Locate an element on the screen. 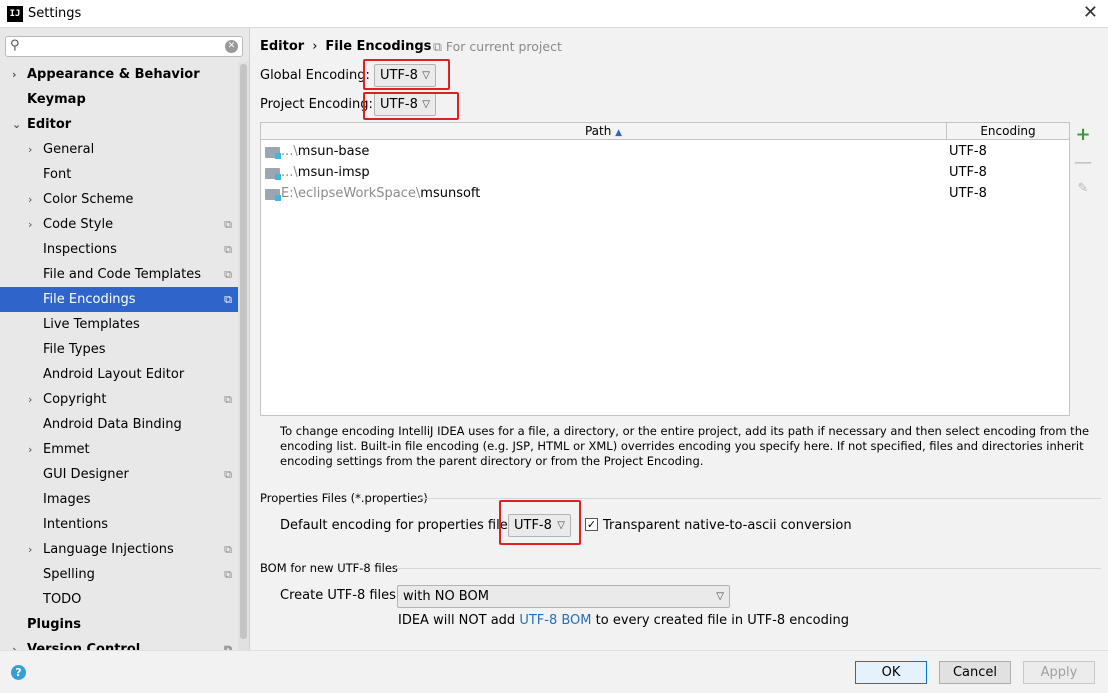  intellij-app-icon: IJ is located at coordinates (15, 14).